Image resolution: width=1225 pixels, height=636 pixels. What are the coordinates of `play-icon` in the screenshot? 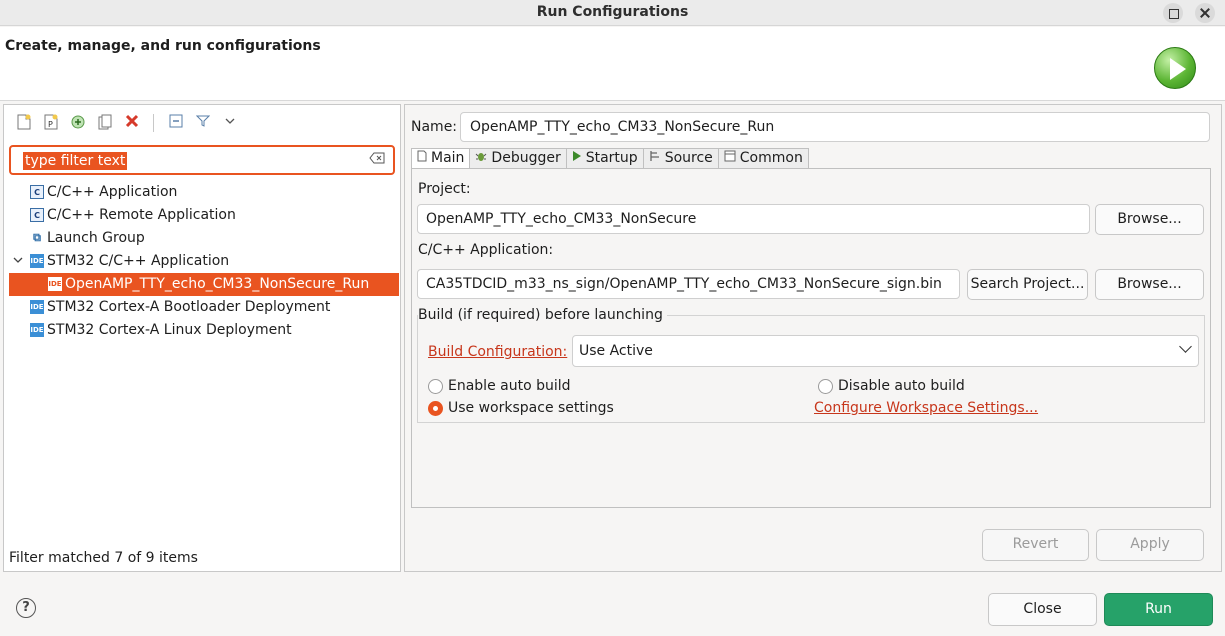 It's located at (577, 158).